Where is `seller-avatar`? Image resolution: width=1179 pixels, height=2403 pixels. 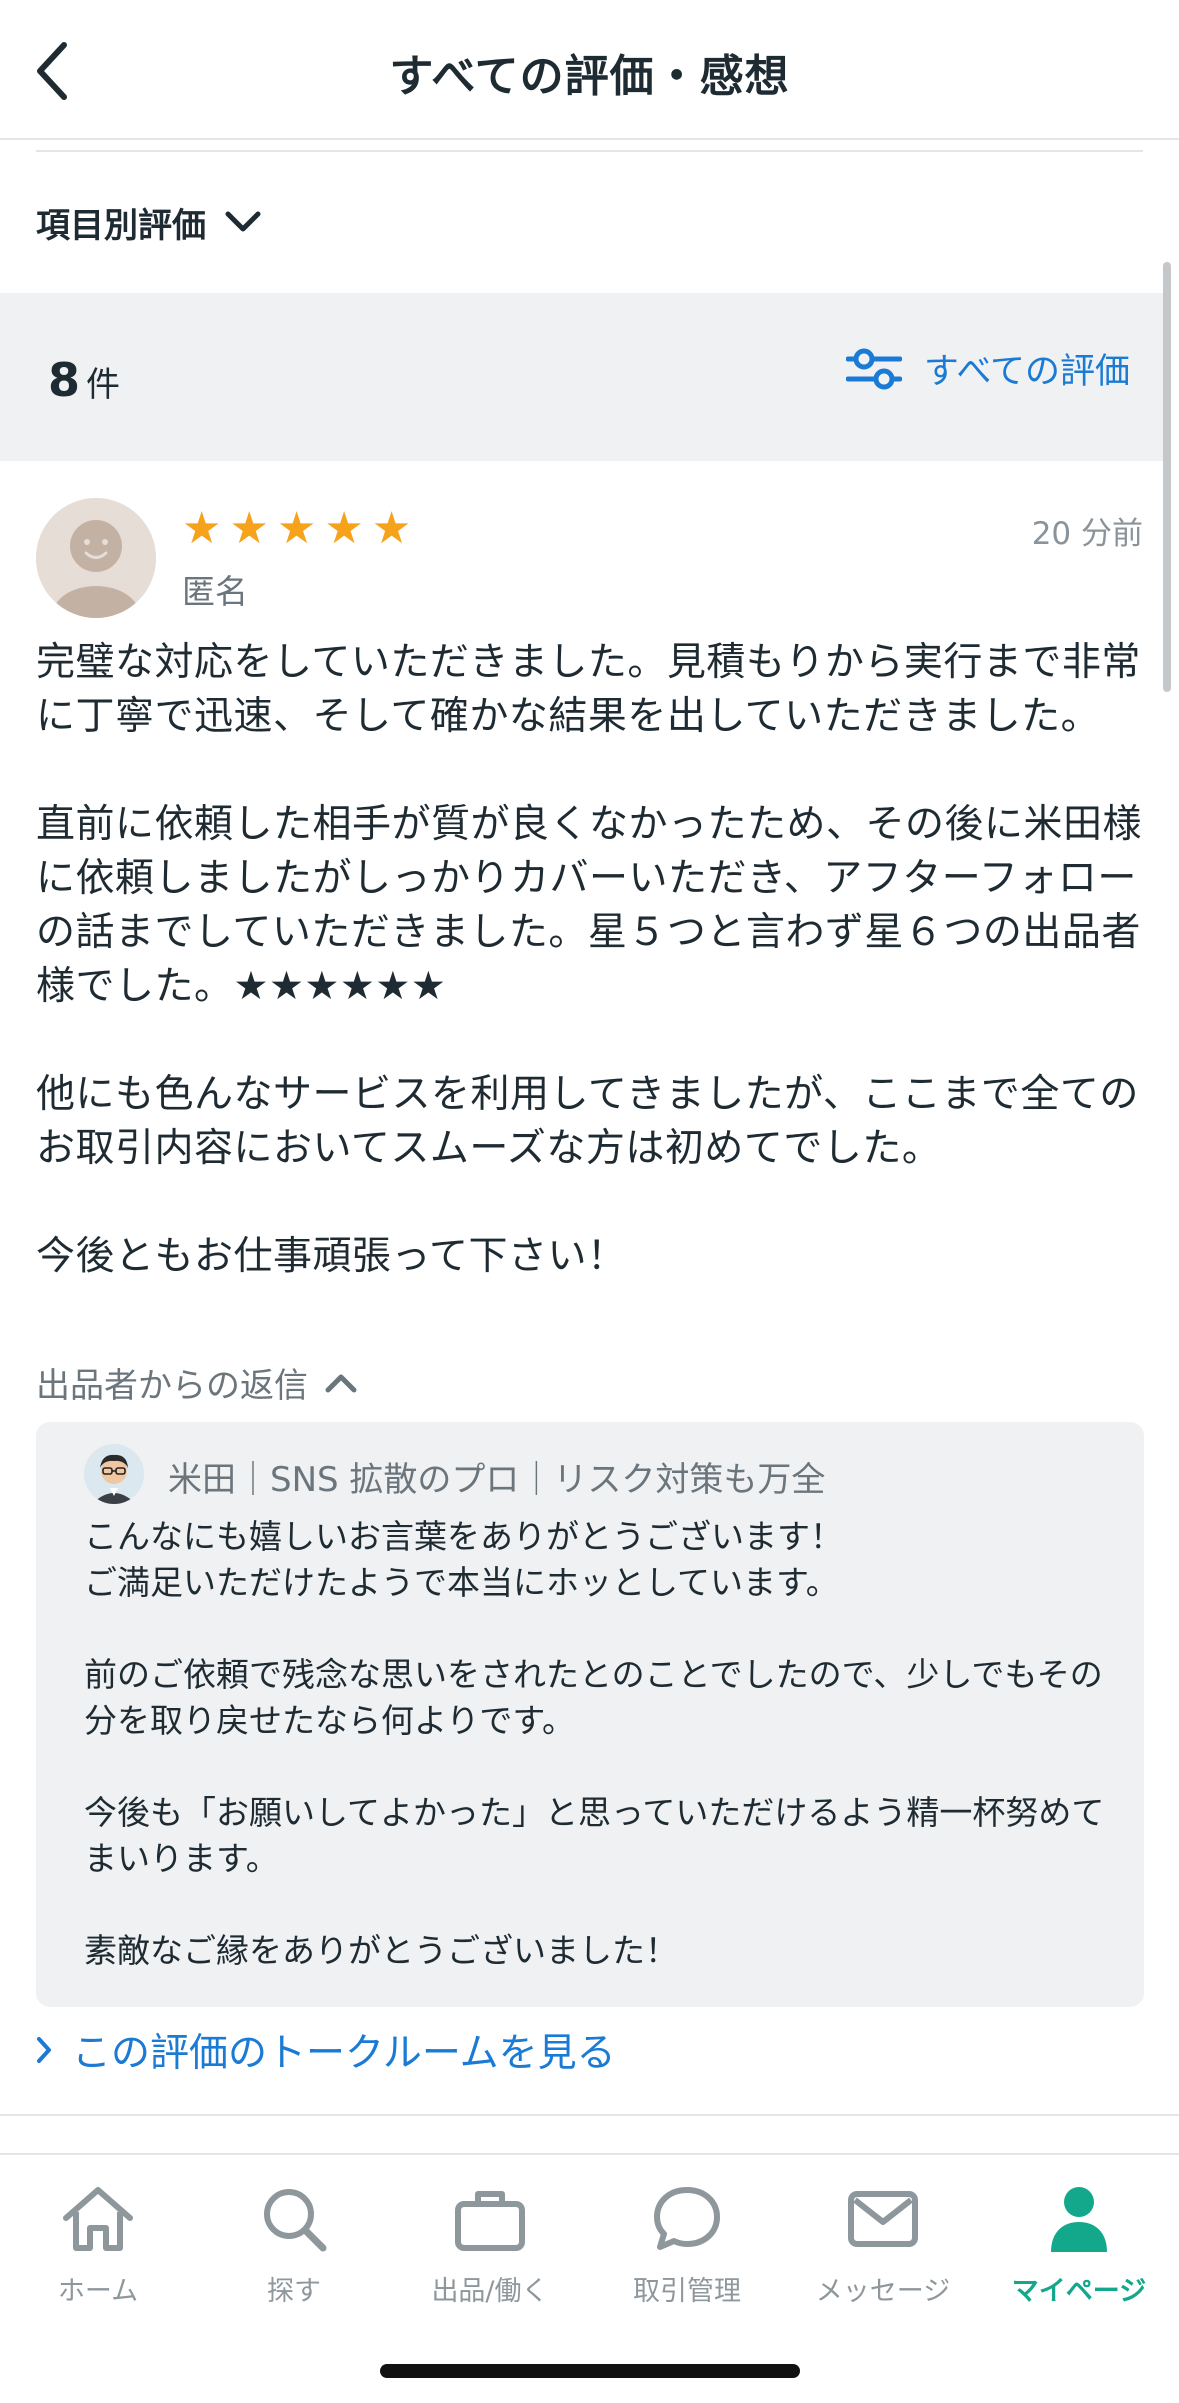 seller-avatar is located at coordinates (114, 1474).